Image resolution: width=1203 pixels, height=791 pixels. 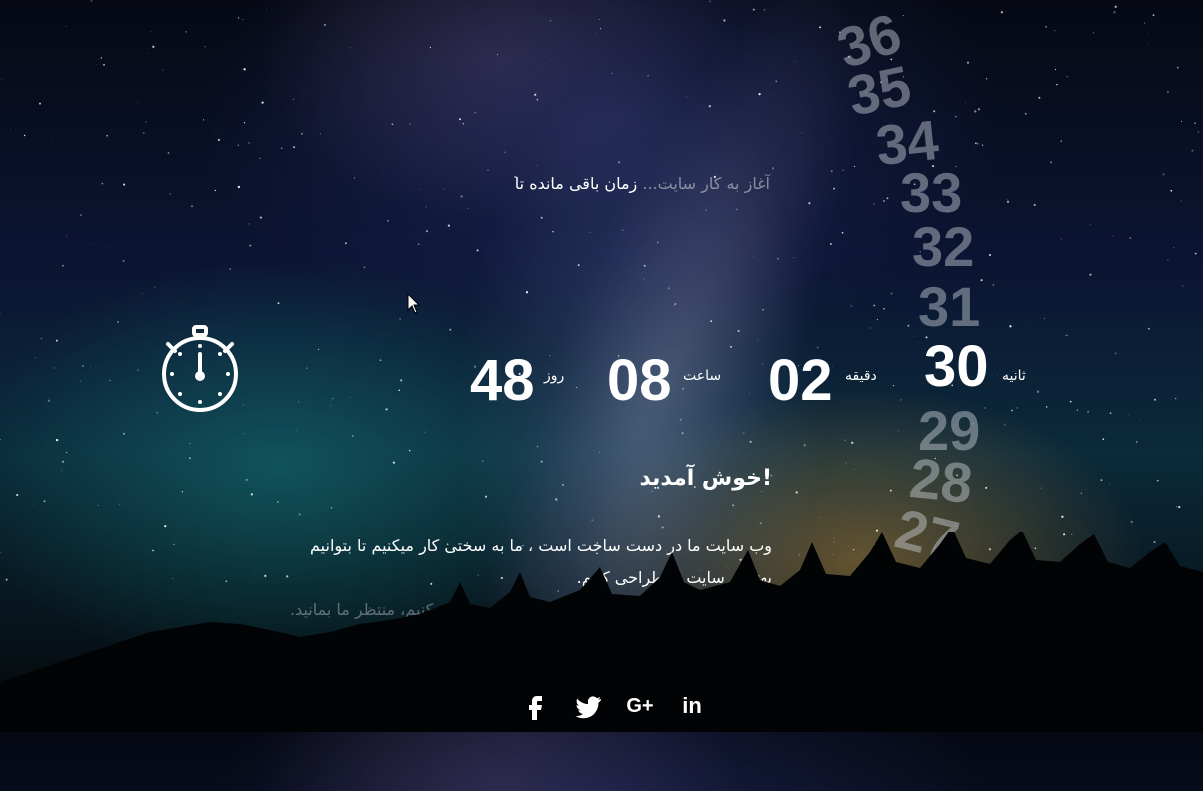 What do you see at coordinates (536, 706) in the screenshot?
I see `facebook-icon` at bounding box center [536, 706].